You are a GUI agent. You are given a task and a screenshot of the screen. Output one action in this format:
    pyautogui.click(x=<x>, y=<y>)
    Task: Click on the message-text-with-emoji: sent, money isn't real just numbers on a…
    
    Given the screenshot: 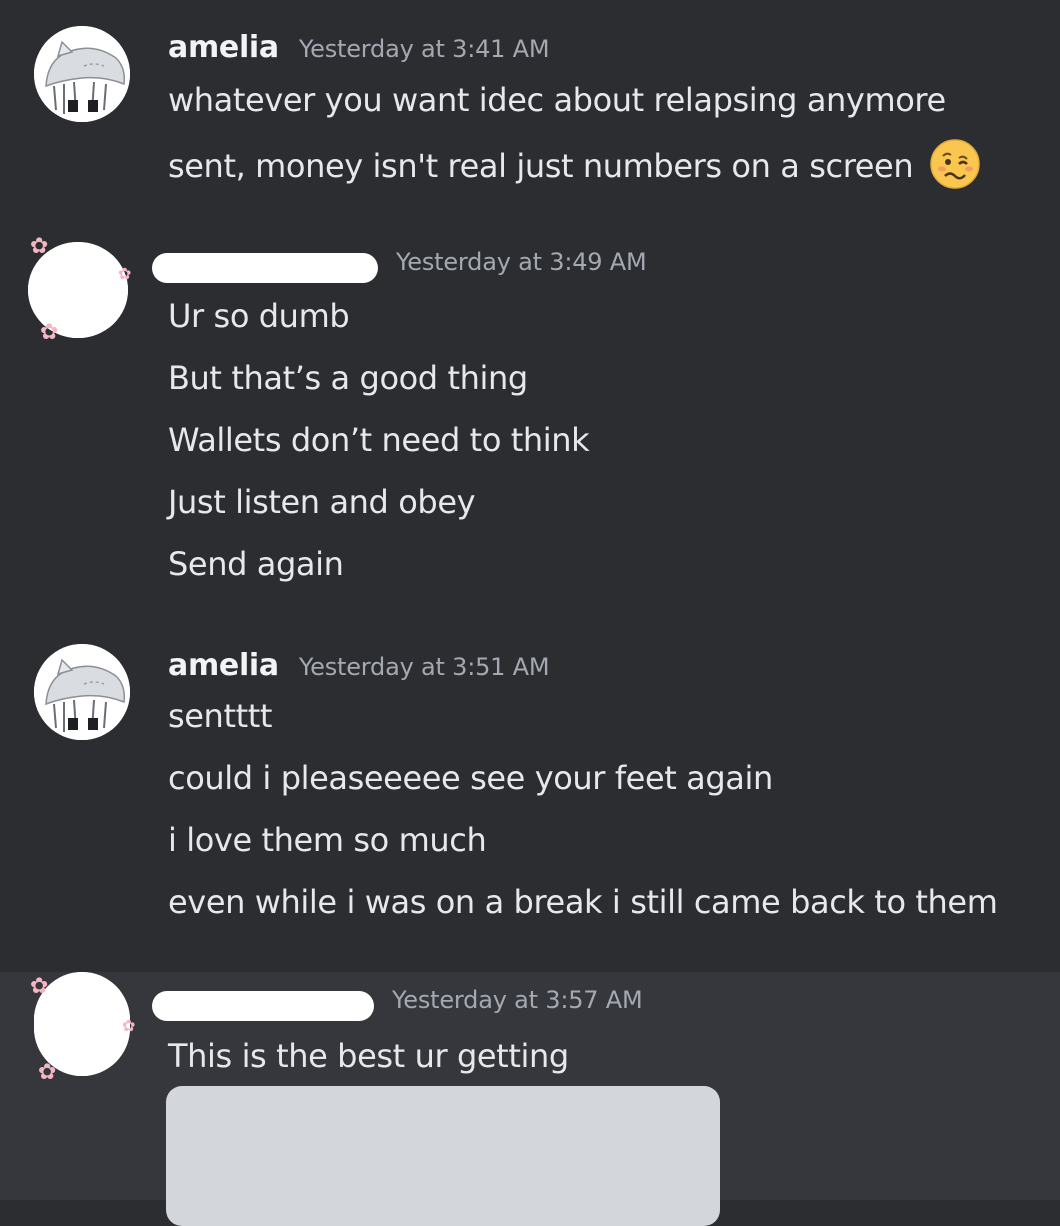 What is the action you would take?
    pyautogui.click(x=574, y=166)
    